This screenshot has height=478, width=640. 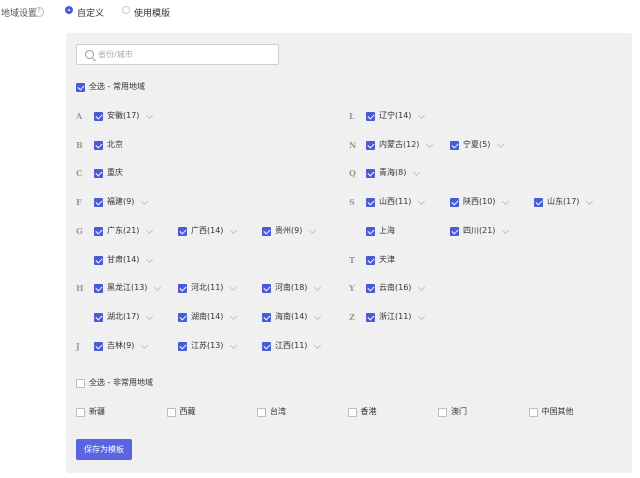 What do you see at coordinates (123, 231) in the screenshot?
I see `region-item-label: 广东(21)` at bounding box center [123, 231].